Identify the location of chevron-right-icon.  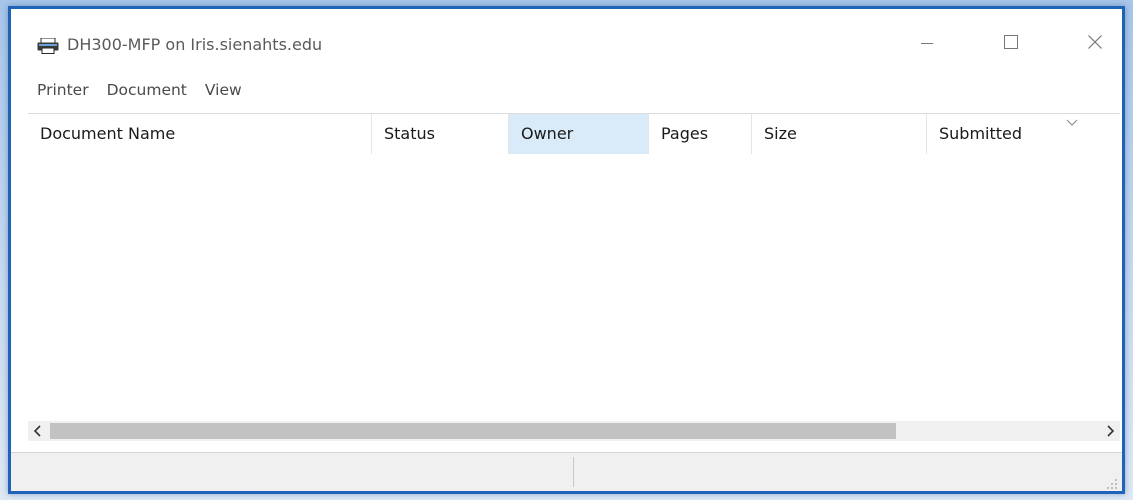
(1110, 431).